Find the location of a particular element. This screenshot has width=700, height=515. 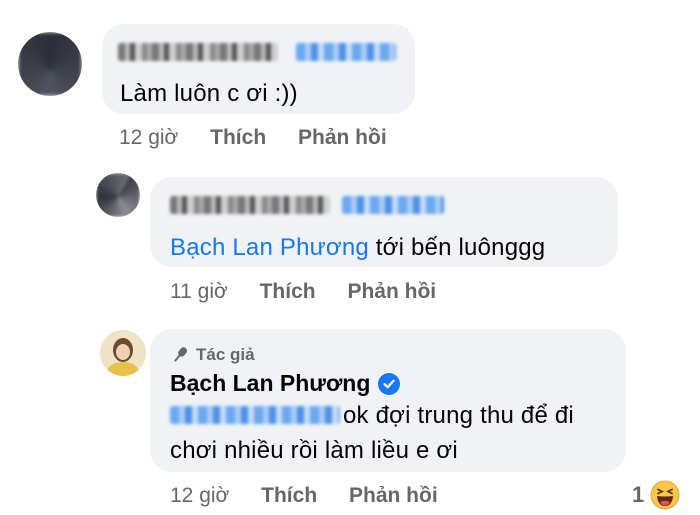

comment-meta: 11 giờ Thích Phản hồi is located at coordinates (303, 292).